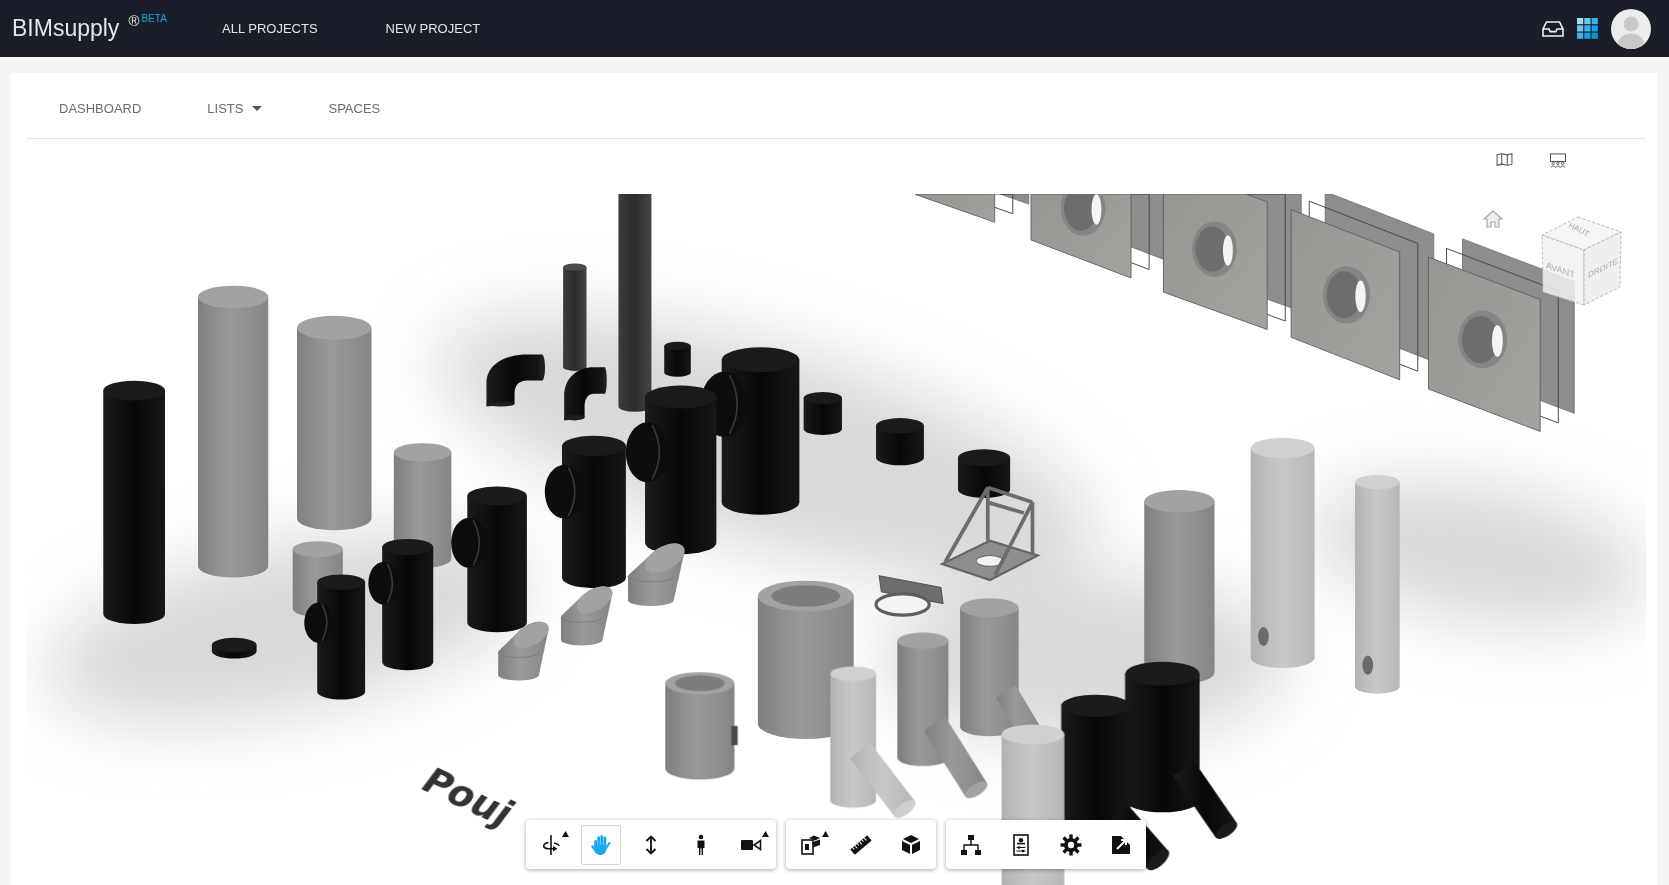  Describe the element at coordinates (235, 109) in the screenshot. I see `tab: LISTS` at that location.